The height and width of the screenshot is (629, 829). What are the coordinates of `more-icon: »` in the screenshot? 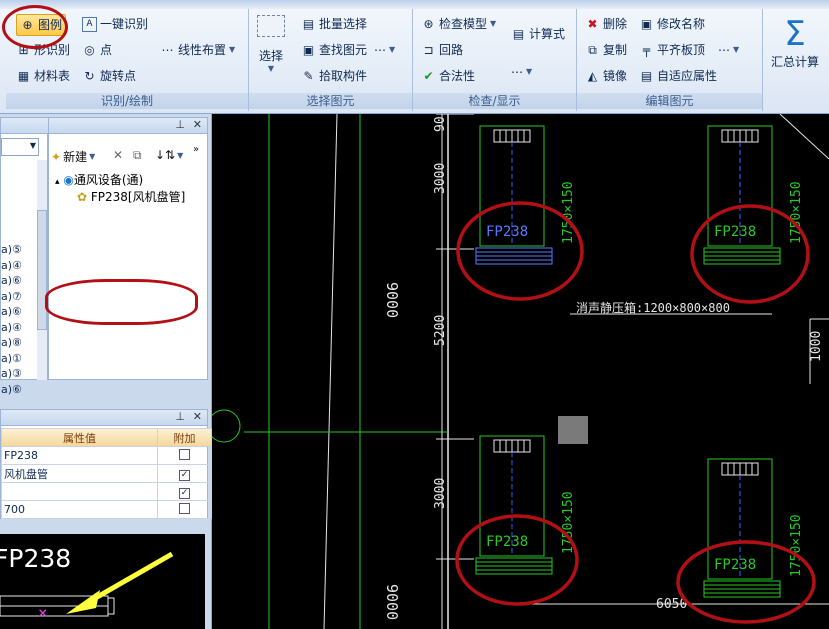 It's located at (196, 149).